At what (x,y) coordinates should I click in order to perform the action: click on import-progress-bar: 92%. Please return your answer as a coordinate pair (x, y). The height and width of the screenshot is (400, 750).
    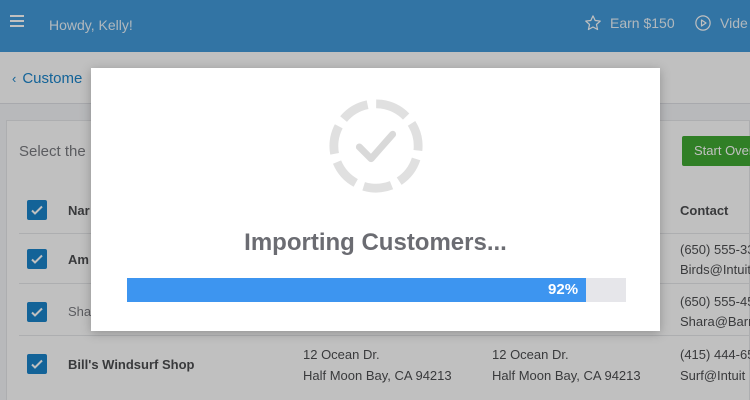
    Looking at the image, I should click on (376, 290).